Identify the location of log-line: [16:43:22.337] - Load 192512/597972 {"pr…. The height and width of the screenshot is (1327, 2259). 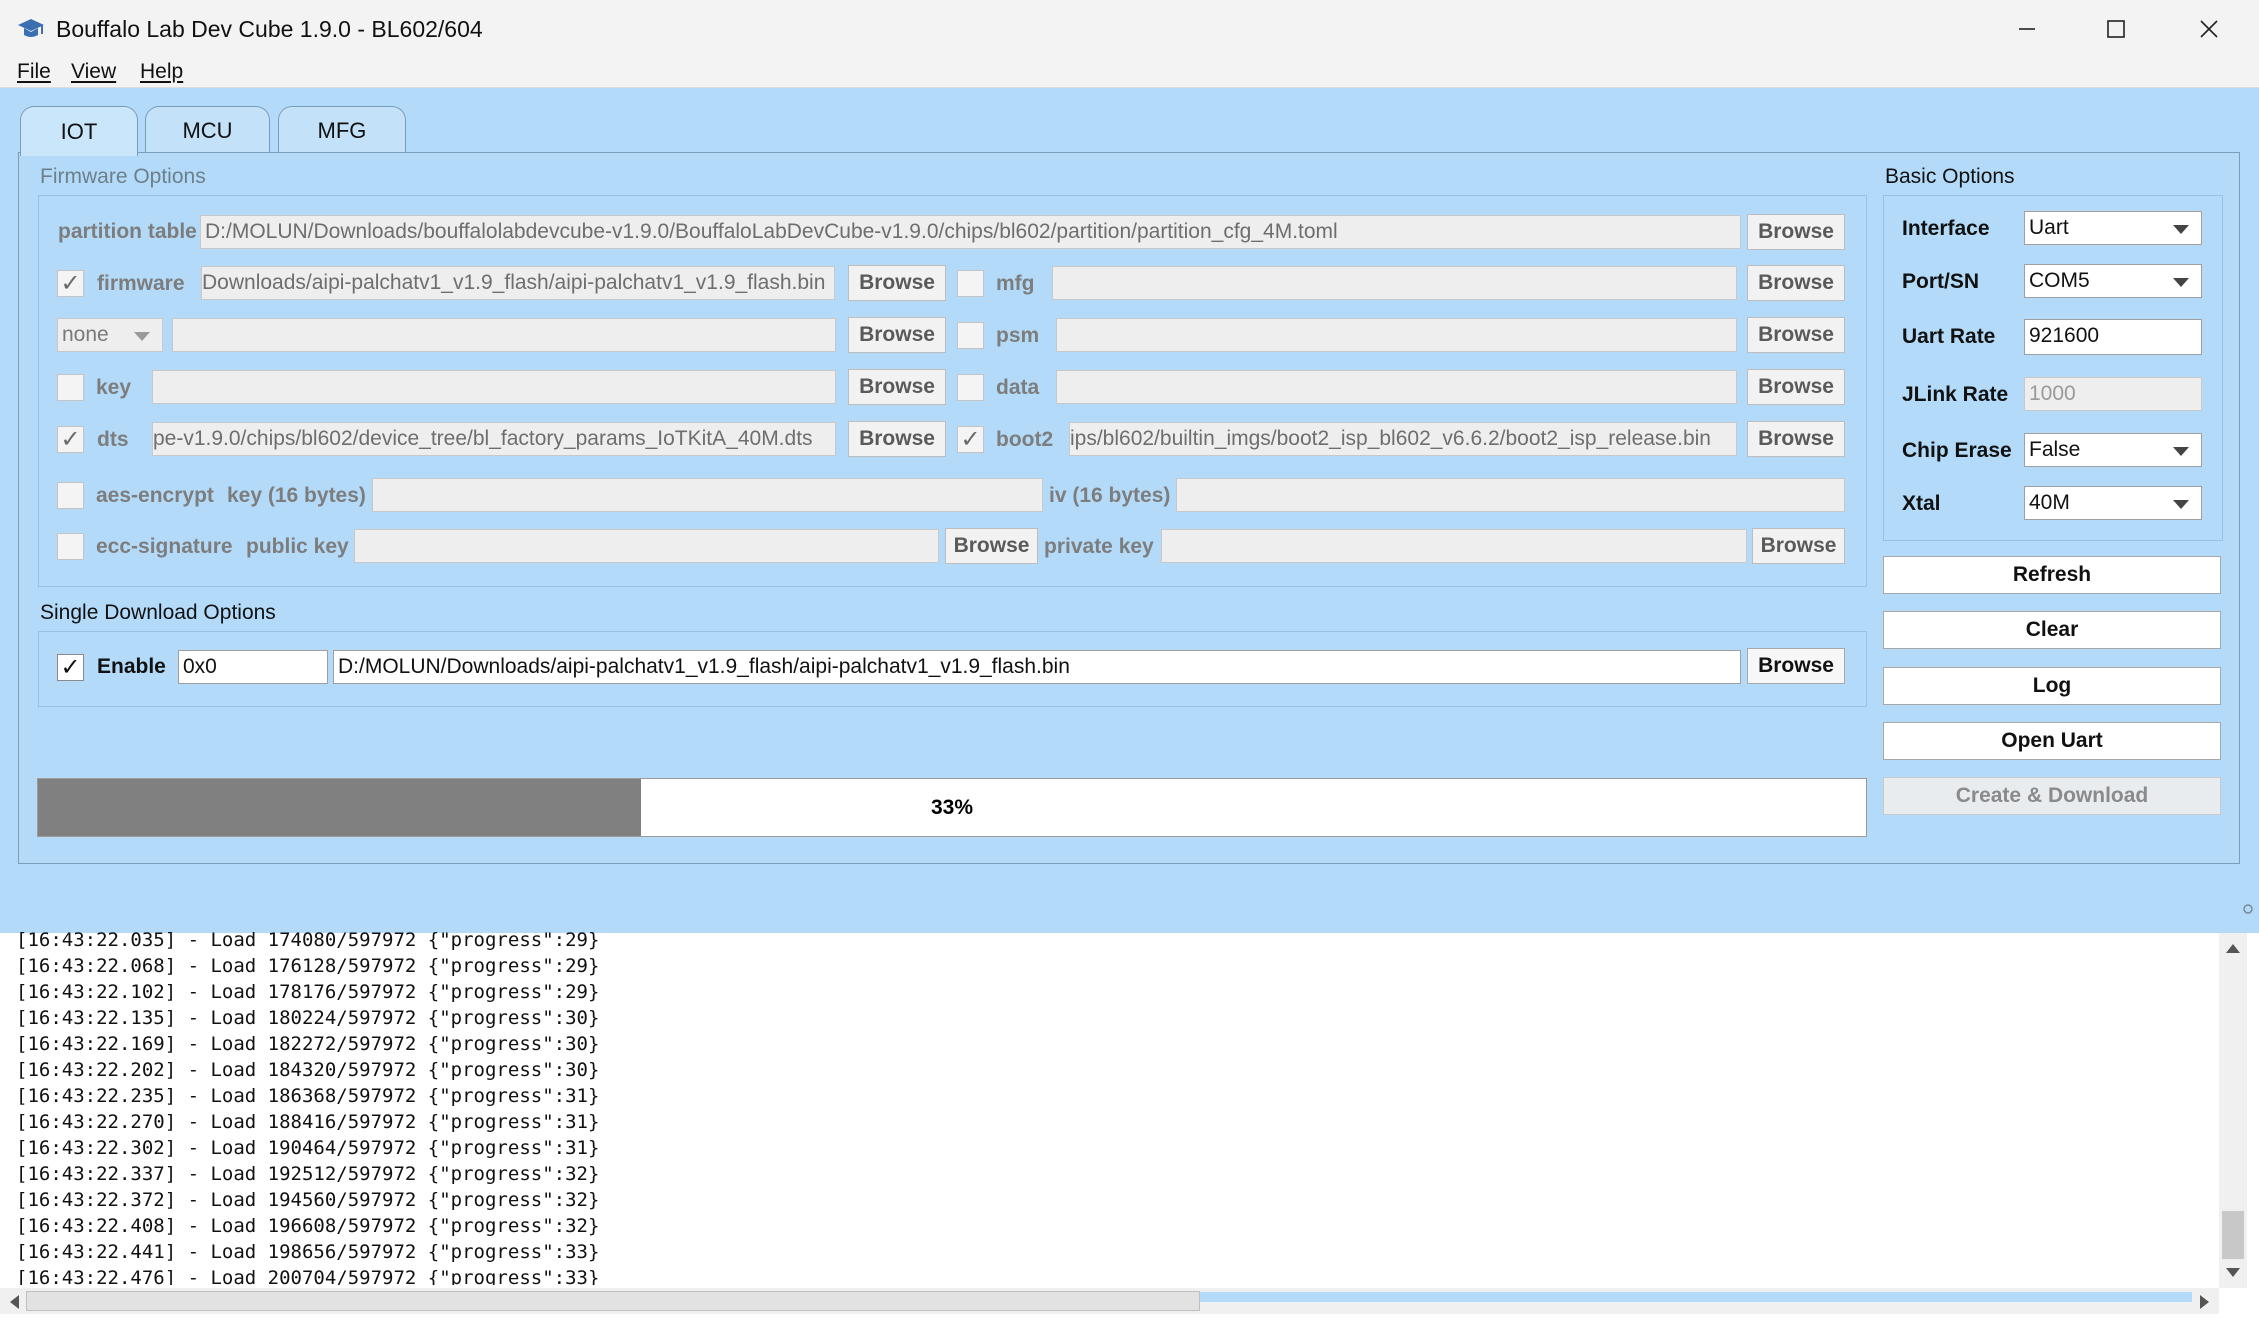
(308, 1174).